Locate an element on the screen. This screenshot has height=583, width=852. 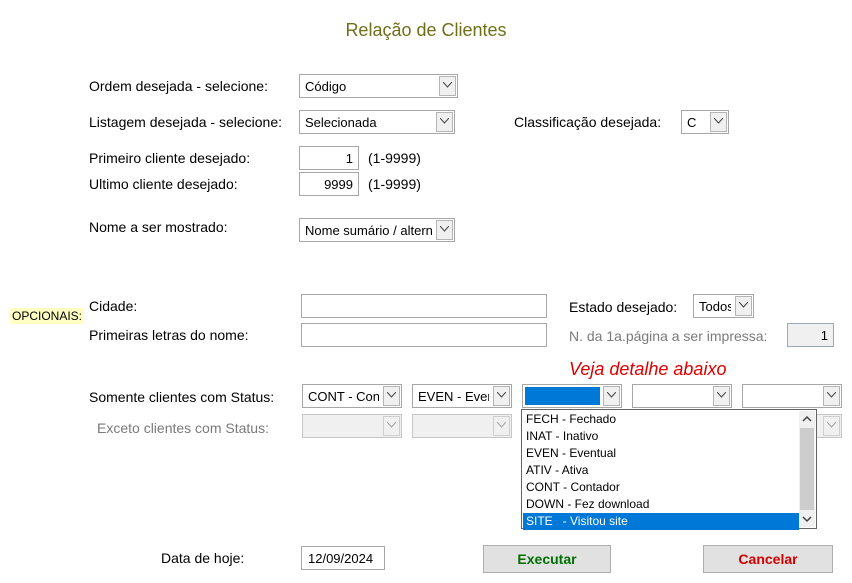
executar-button: Executar is located at coordinates (547, 559).